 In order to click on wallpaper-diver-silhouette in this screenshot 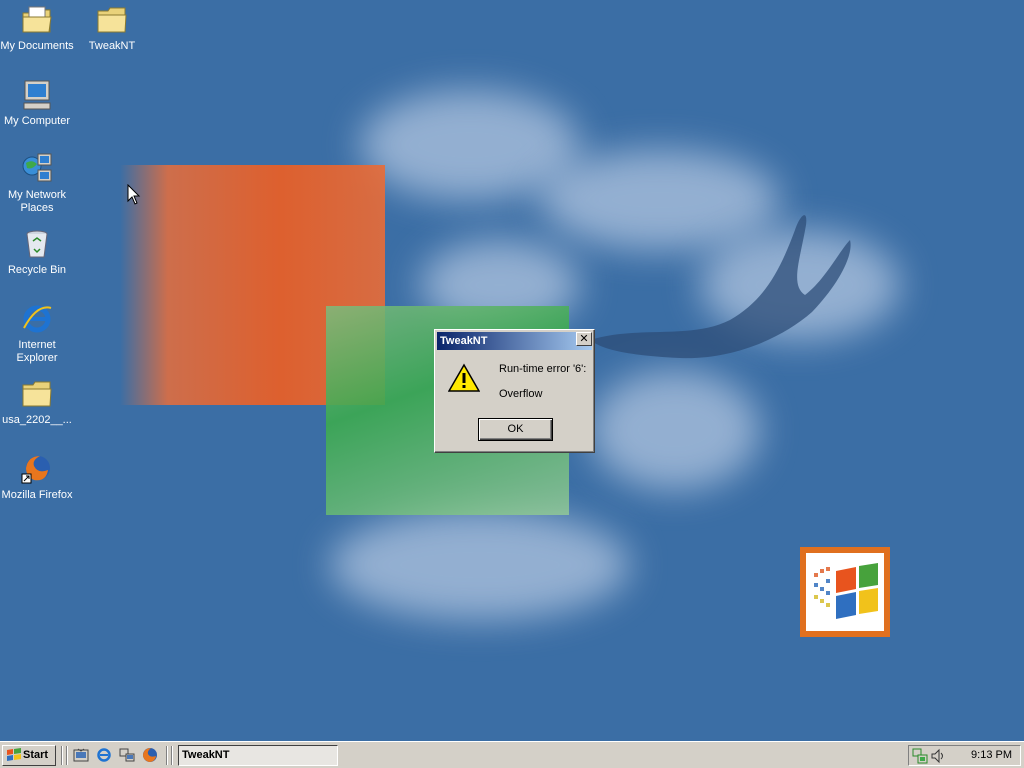, I will do `click(720, 287)`.